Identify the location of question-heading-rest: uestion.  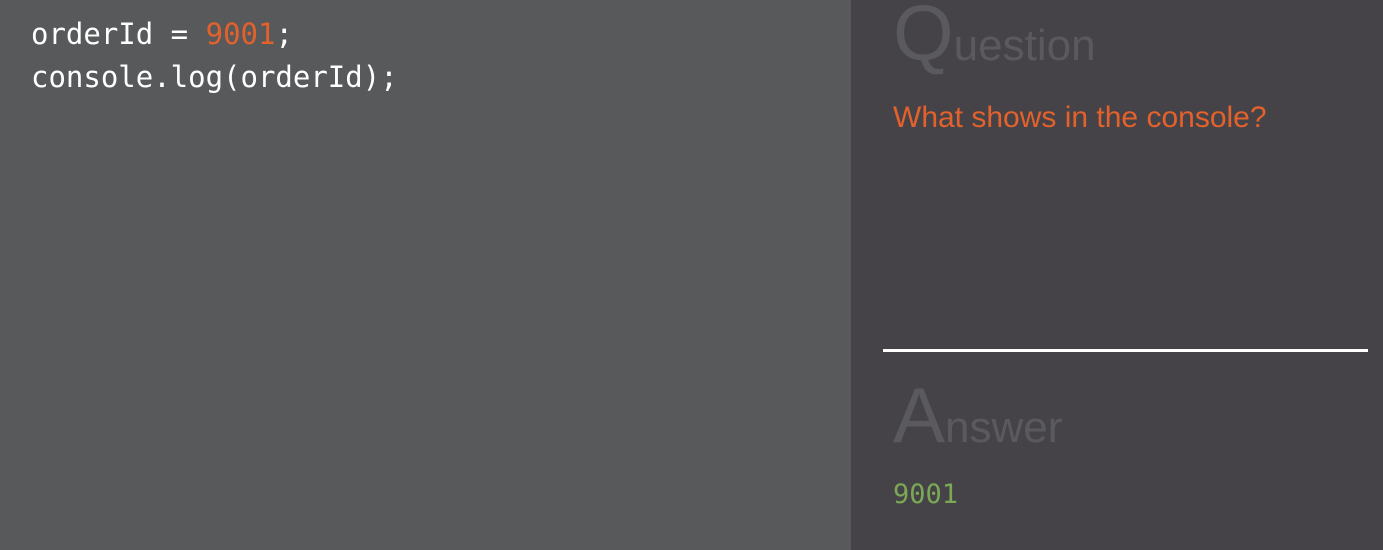
(1024, 45).